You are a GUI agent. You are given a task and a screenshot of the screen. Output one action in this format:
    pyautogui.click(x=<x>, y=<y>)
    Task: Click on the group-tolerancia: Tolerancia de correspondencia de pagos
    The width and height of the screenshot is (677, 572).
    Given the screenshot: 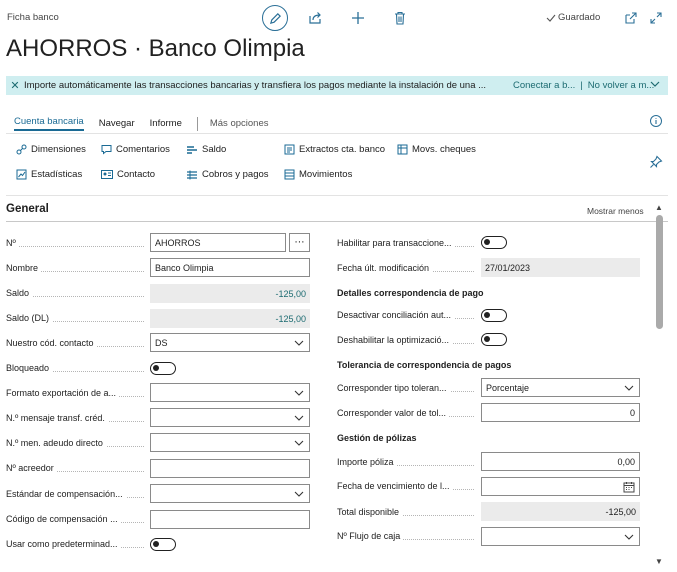 What is the action you would take?
    pyautogui.click(x=424, y=365)
    